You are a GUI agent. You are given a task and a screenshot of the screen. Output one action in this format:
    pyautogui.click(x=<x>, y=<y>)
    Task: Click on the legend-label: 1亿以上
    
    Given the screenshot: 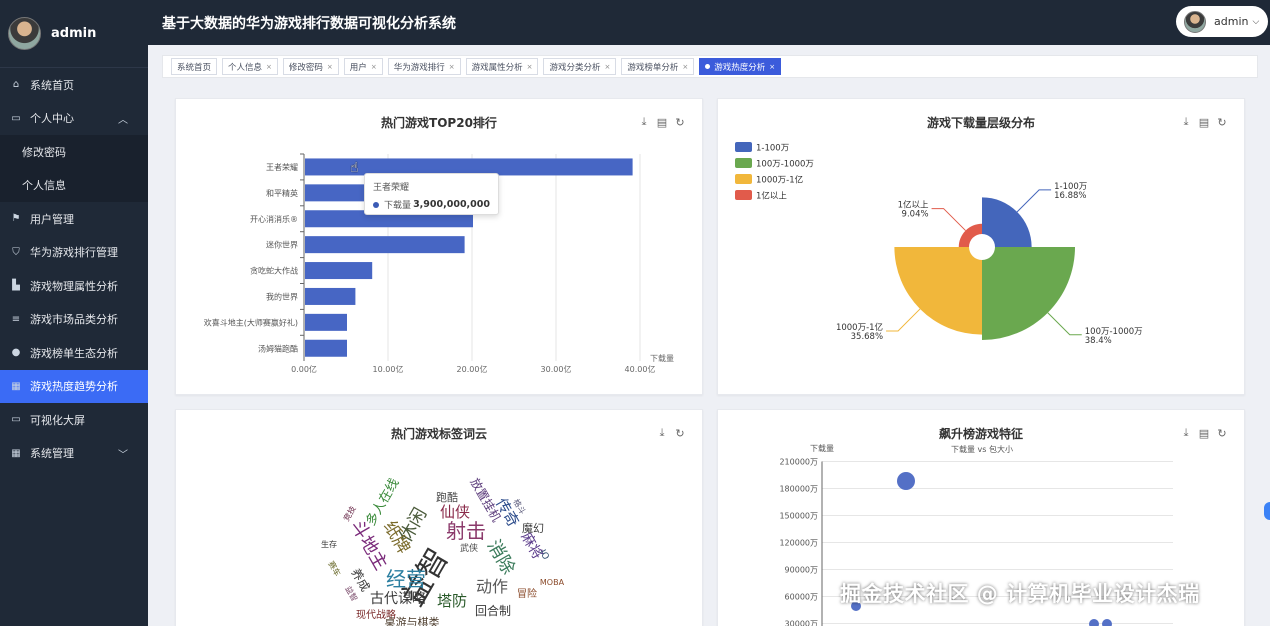 What is the action you would take?
    pyautogui.click(x=771, y=196)
    